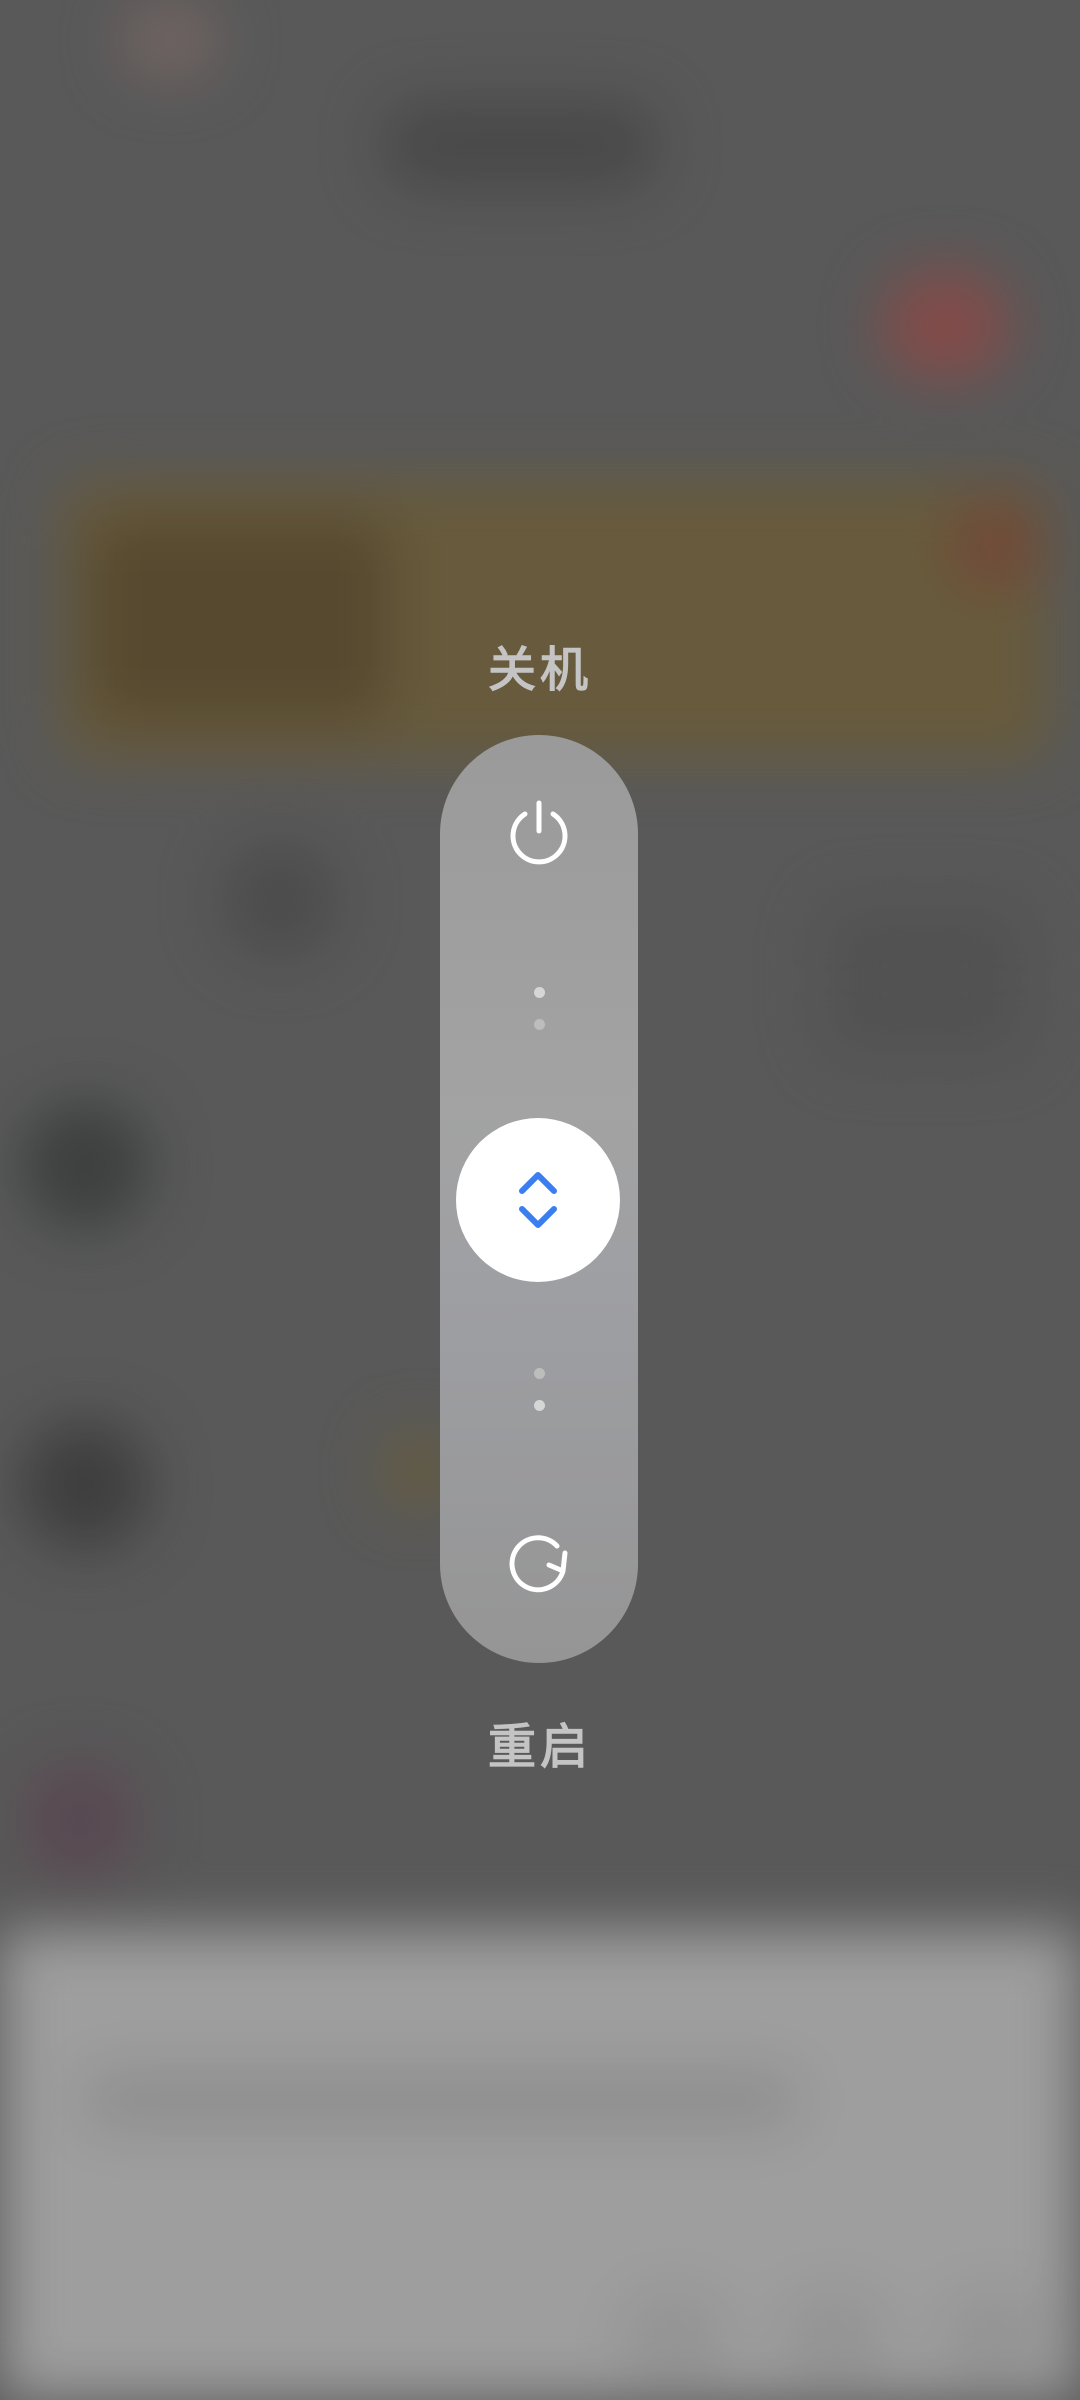 The image size is (1080, 2400). Describe the element at coordinates (539, 1565) in the screenshot. I see `restart-icon` at that location.